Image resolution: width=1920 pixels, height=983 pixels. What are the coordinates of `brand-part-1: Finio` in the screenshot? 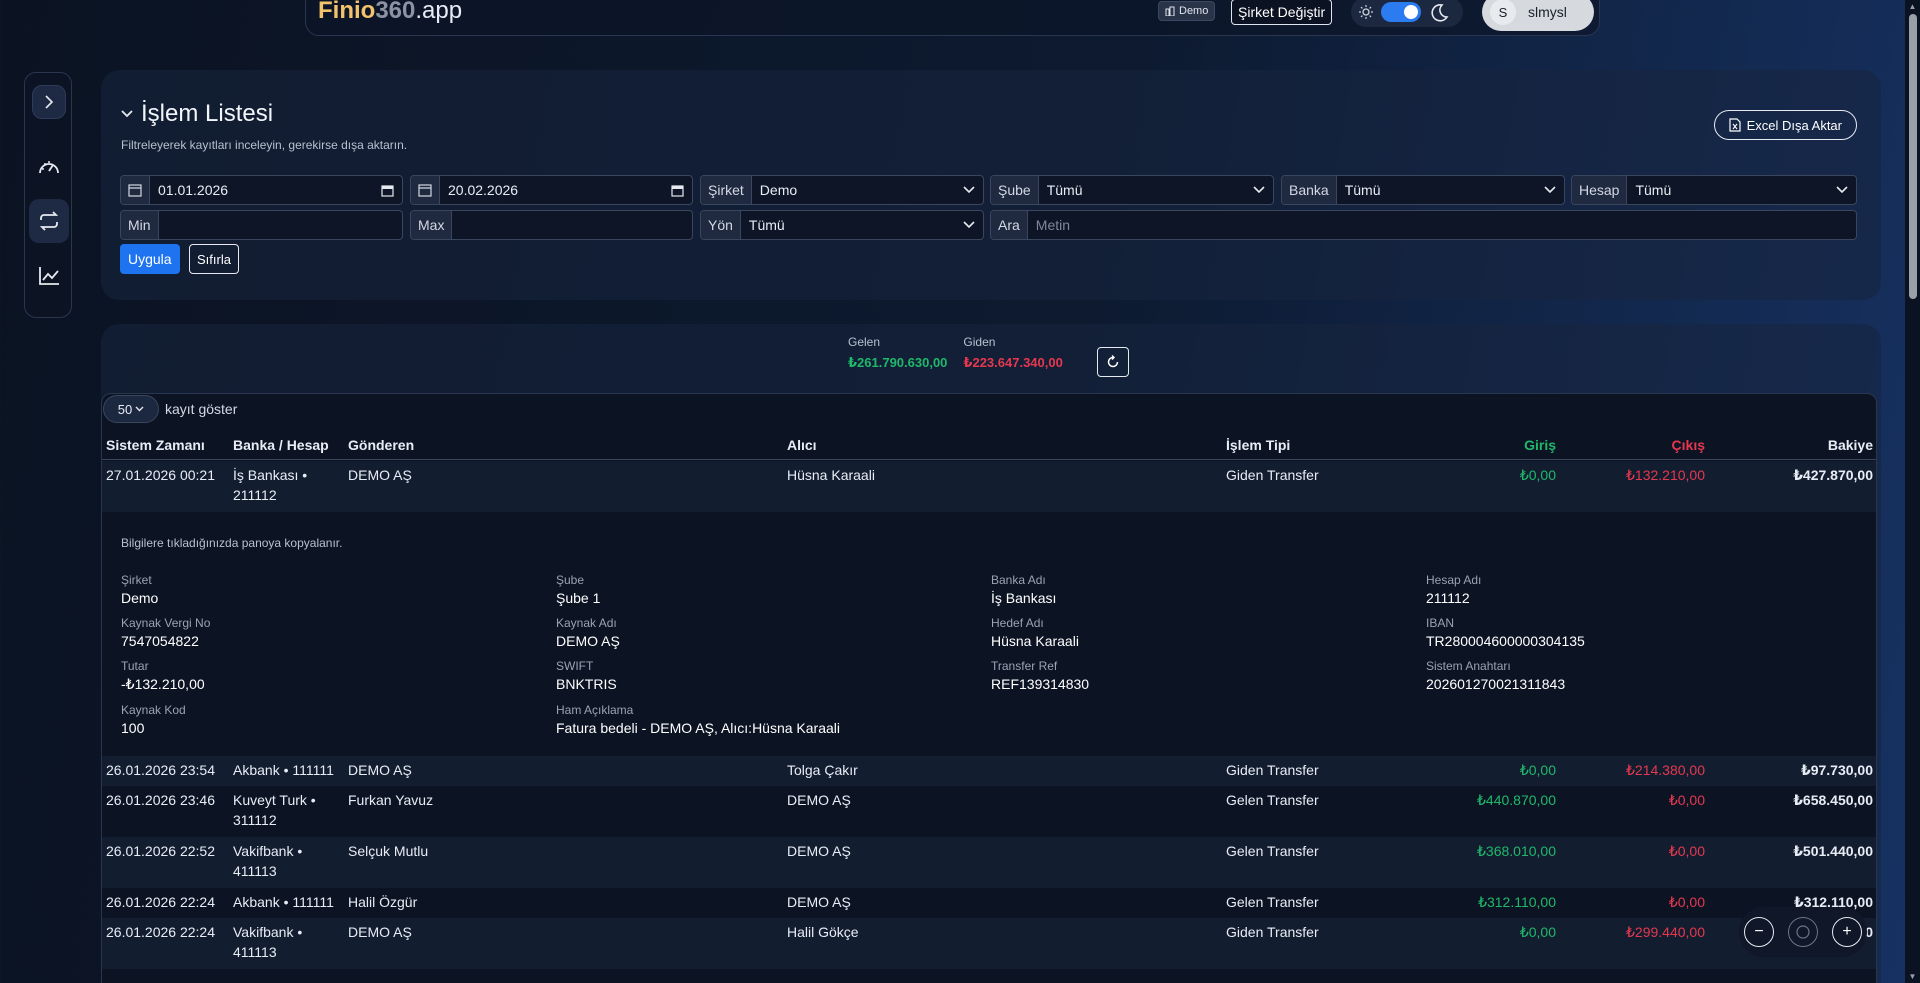 It's located at (347, 12).